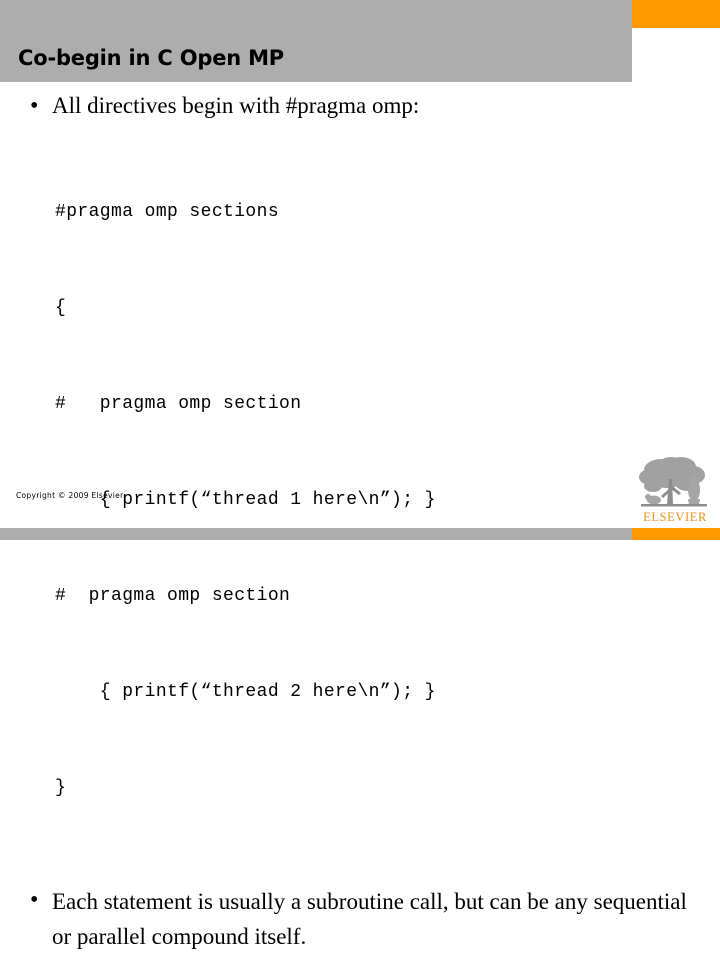  I want to click on bullet-text-1: All directives begin with #pragma omp:, so click(236, 105).